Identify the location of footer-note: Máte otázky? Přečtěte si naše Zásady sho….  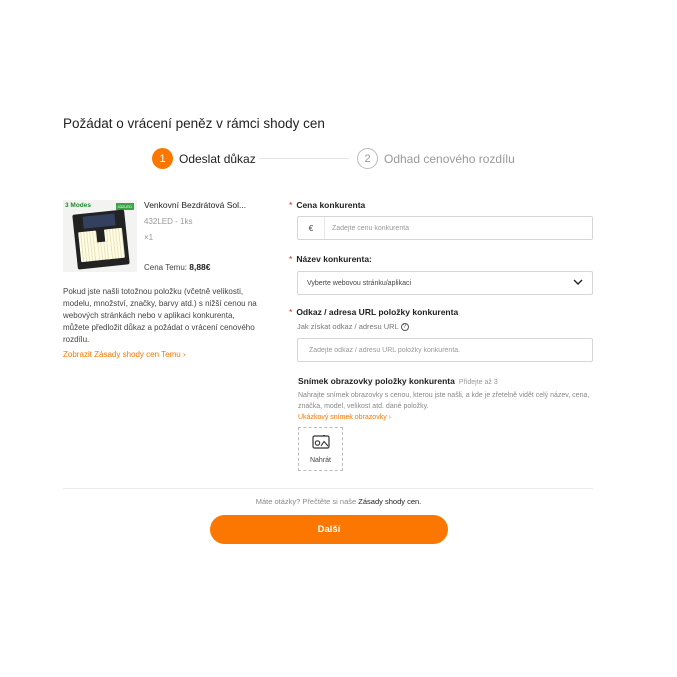
(338, 501).